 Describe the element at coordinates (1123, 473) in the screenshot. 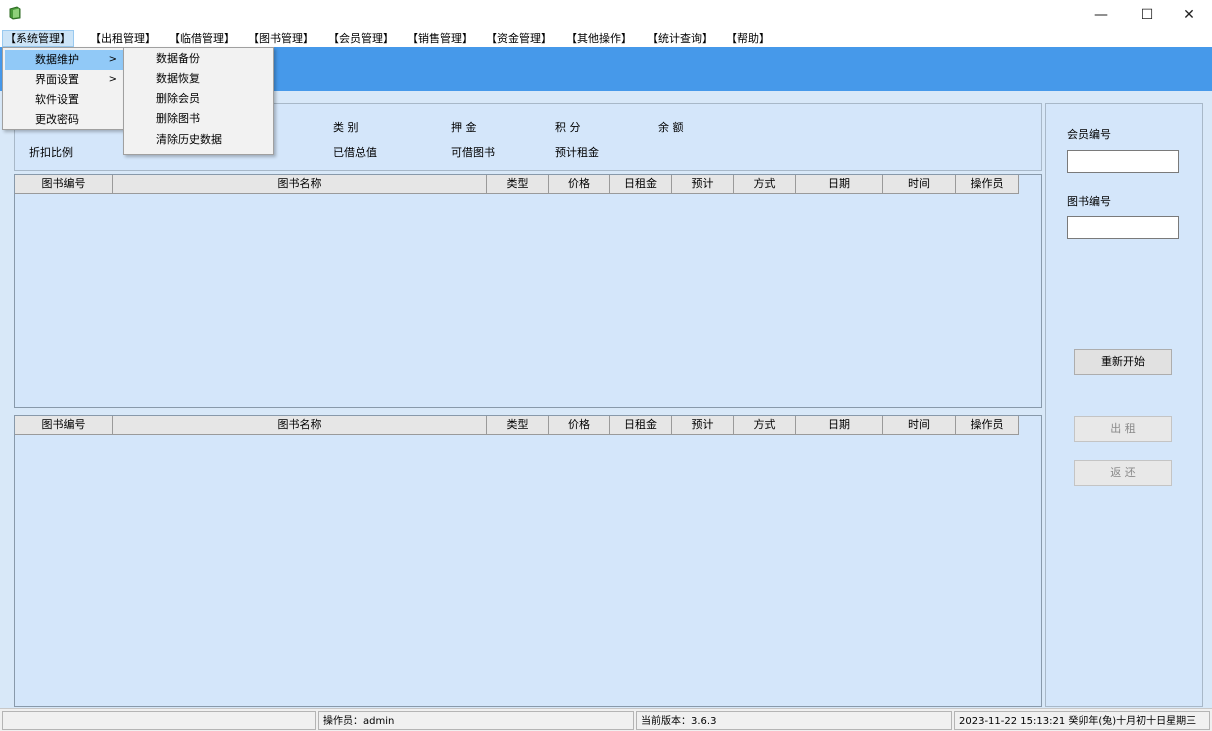

I see `return-button: 返 还` at that location.